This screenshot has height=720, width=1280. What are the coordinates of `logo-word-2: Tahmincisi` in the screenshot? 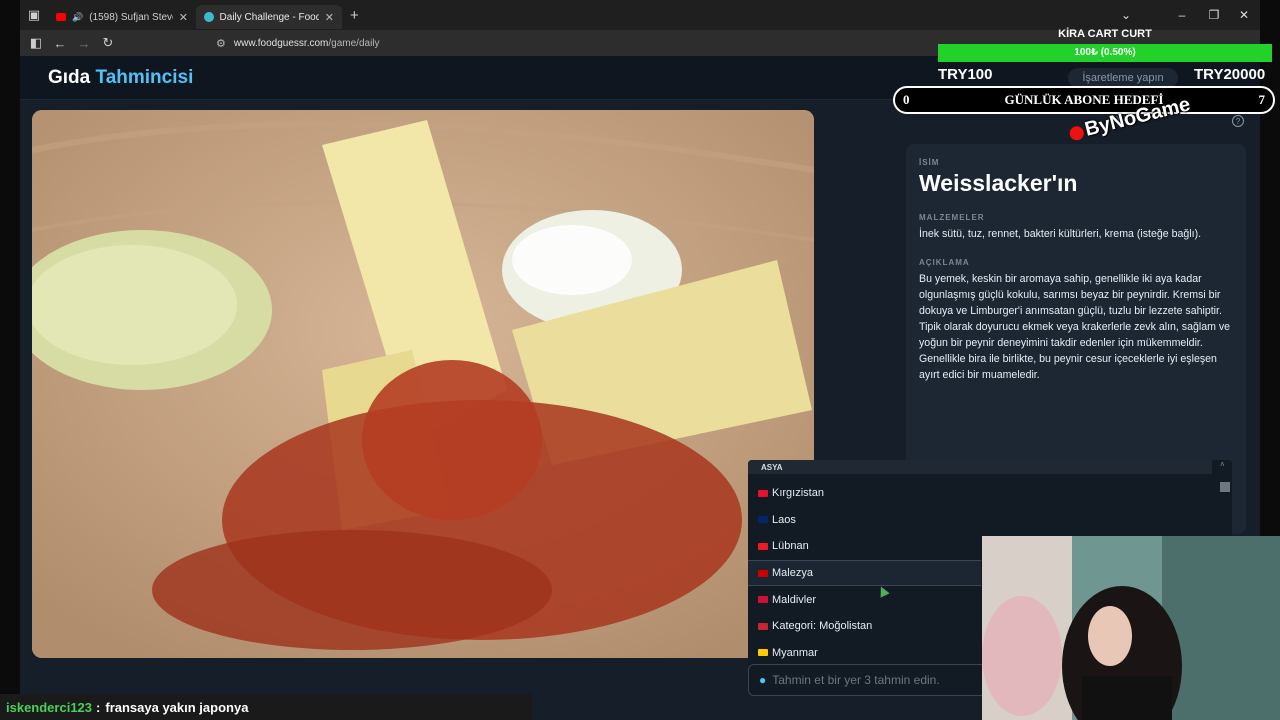 It's located at (144, 77).